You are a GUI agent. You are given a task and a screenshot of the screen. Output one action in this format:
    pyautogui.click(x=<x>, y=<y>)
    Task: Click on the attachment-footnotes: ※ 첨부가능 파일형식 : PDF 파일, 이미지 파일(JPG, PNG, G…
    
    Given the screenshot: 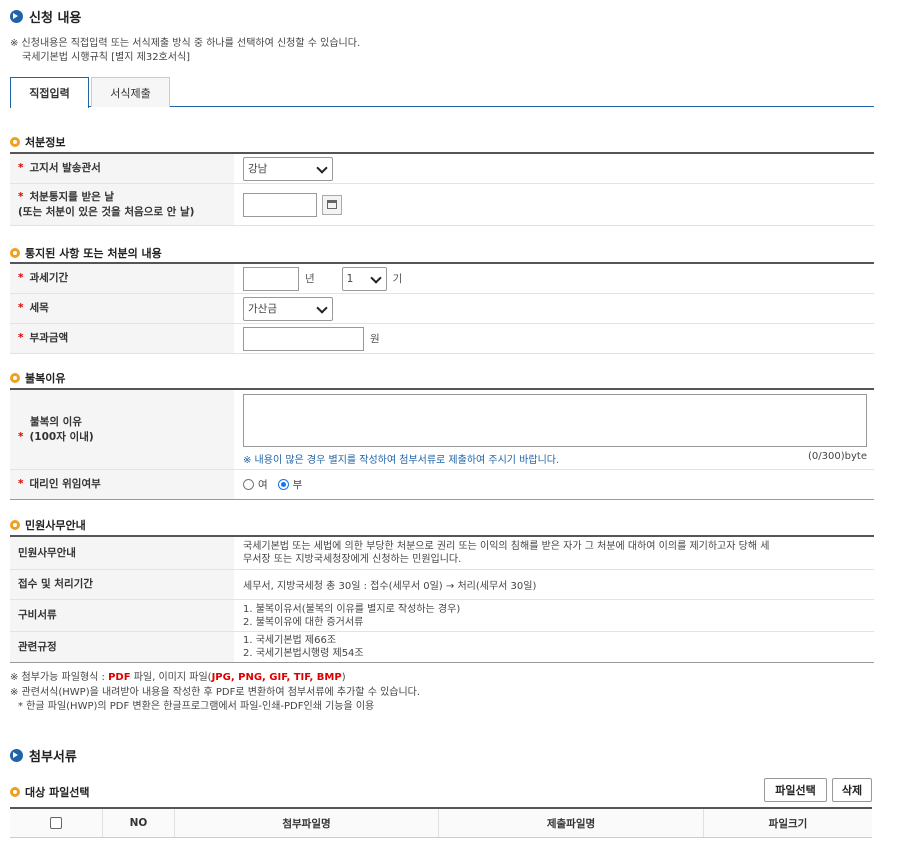 What is the action you would take?
    pyautogui.click(x=215, y=692)
    